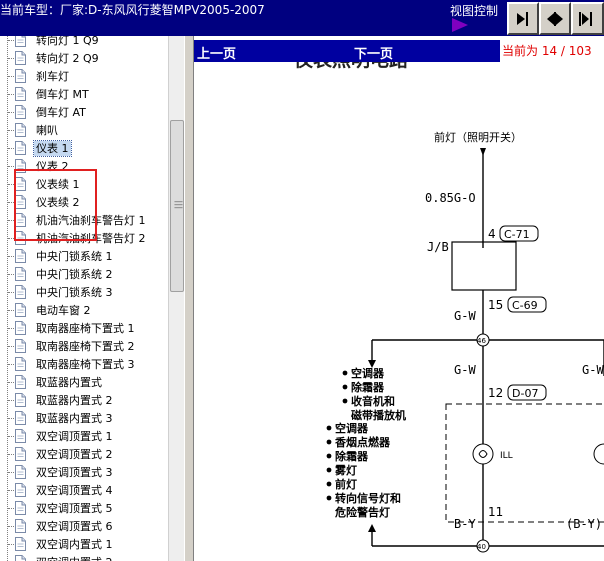  I want to click on page-indicator: 当前为 14 / 103, so click(552, 51).